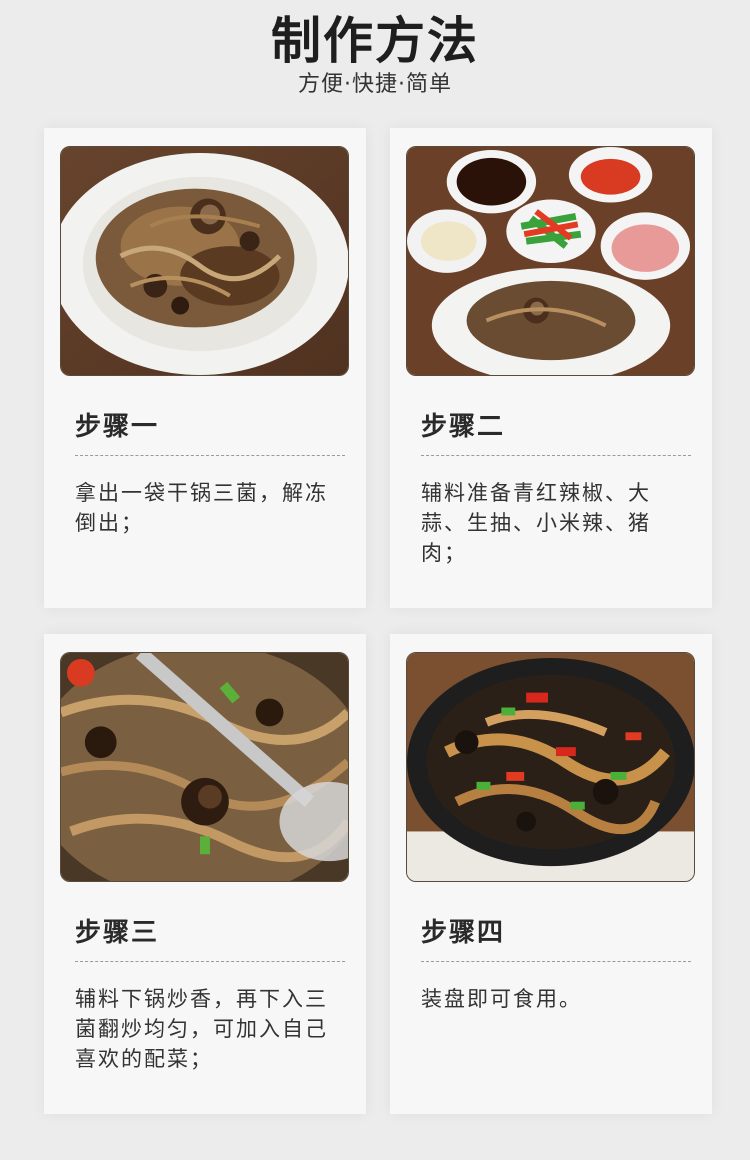 The height and width of the screenshot is (1160, 750). Describe the element at coordinates (550, 767) in the screenshot. I see `finished-dish-in-pan-image` at that location.